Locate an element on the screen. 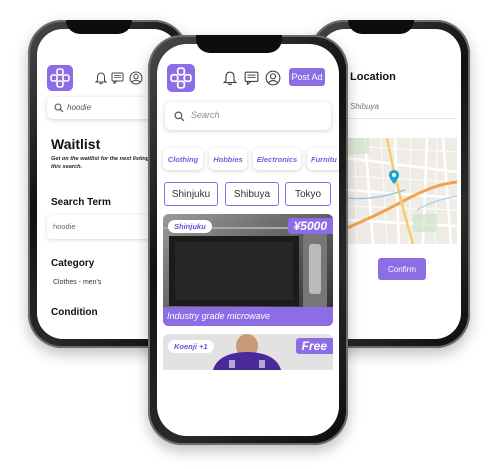 The height and width of the screenshot is (469, 500). condition-label: Condition is located at coordinates (74, 312).